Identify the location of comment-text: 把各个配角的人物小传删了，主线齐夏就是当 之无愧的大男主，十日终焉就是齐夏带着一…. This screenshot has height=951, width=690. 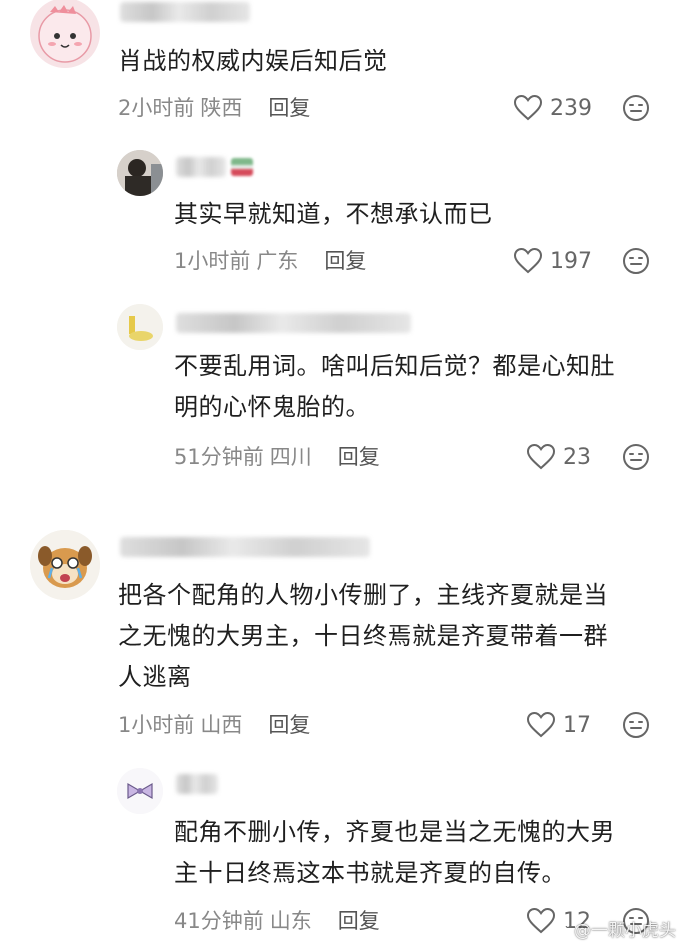
(363, 636).